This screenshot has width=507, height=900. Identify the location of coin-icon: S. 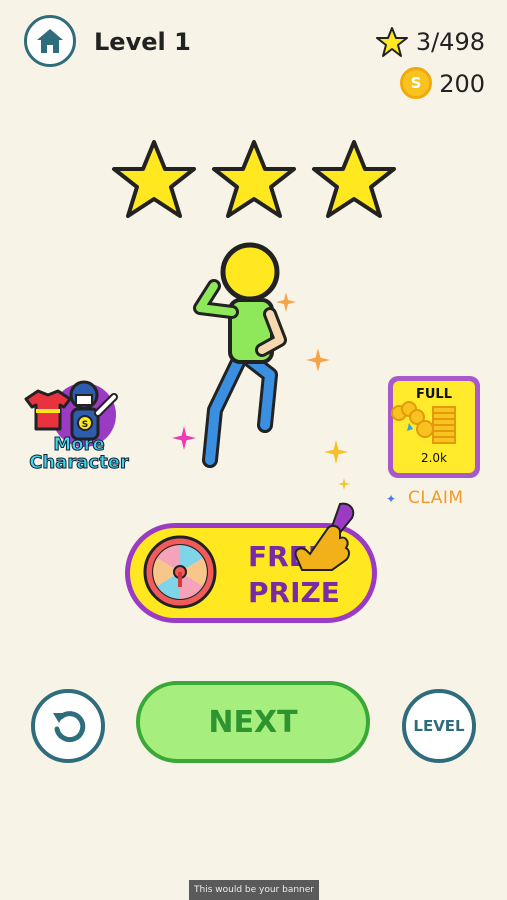
(416, 83).